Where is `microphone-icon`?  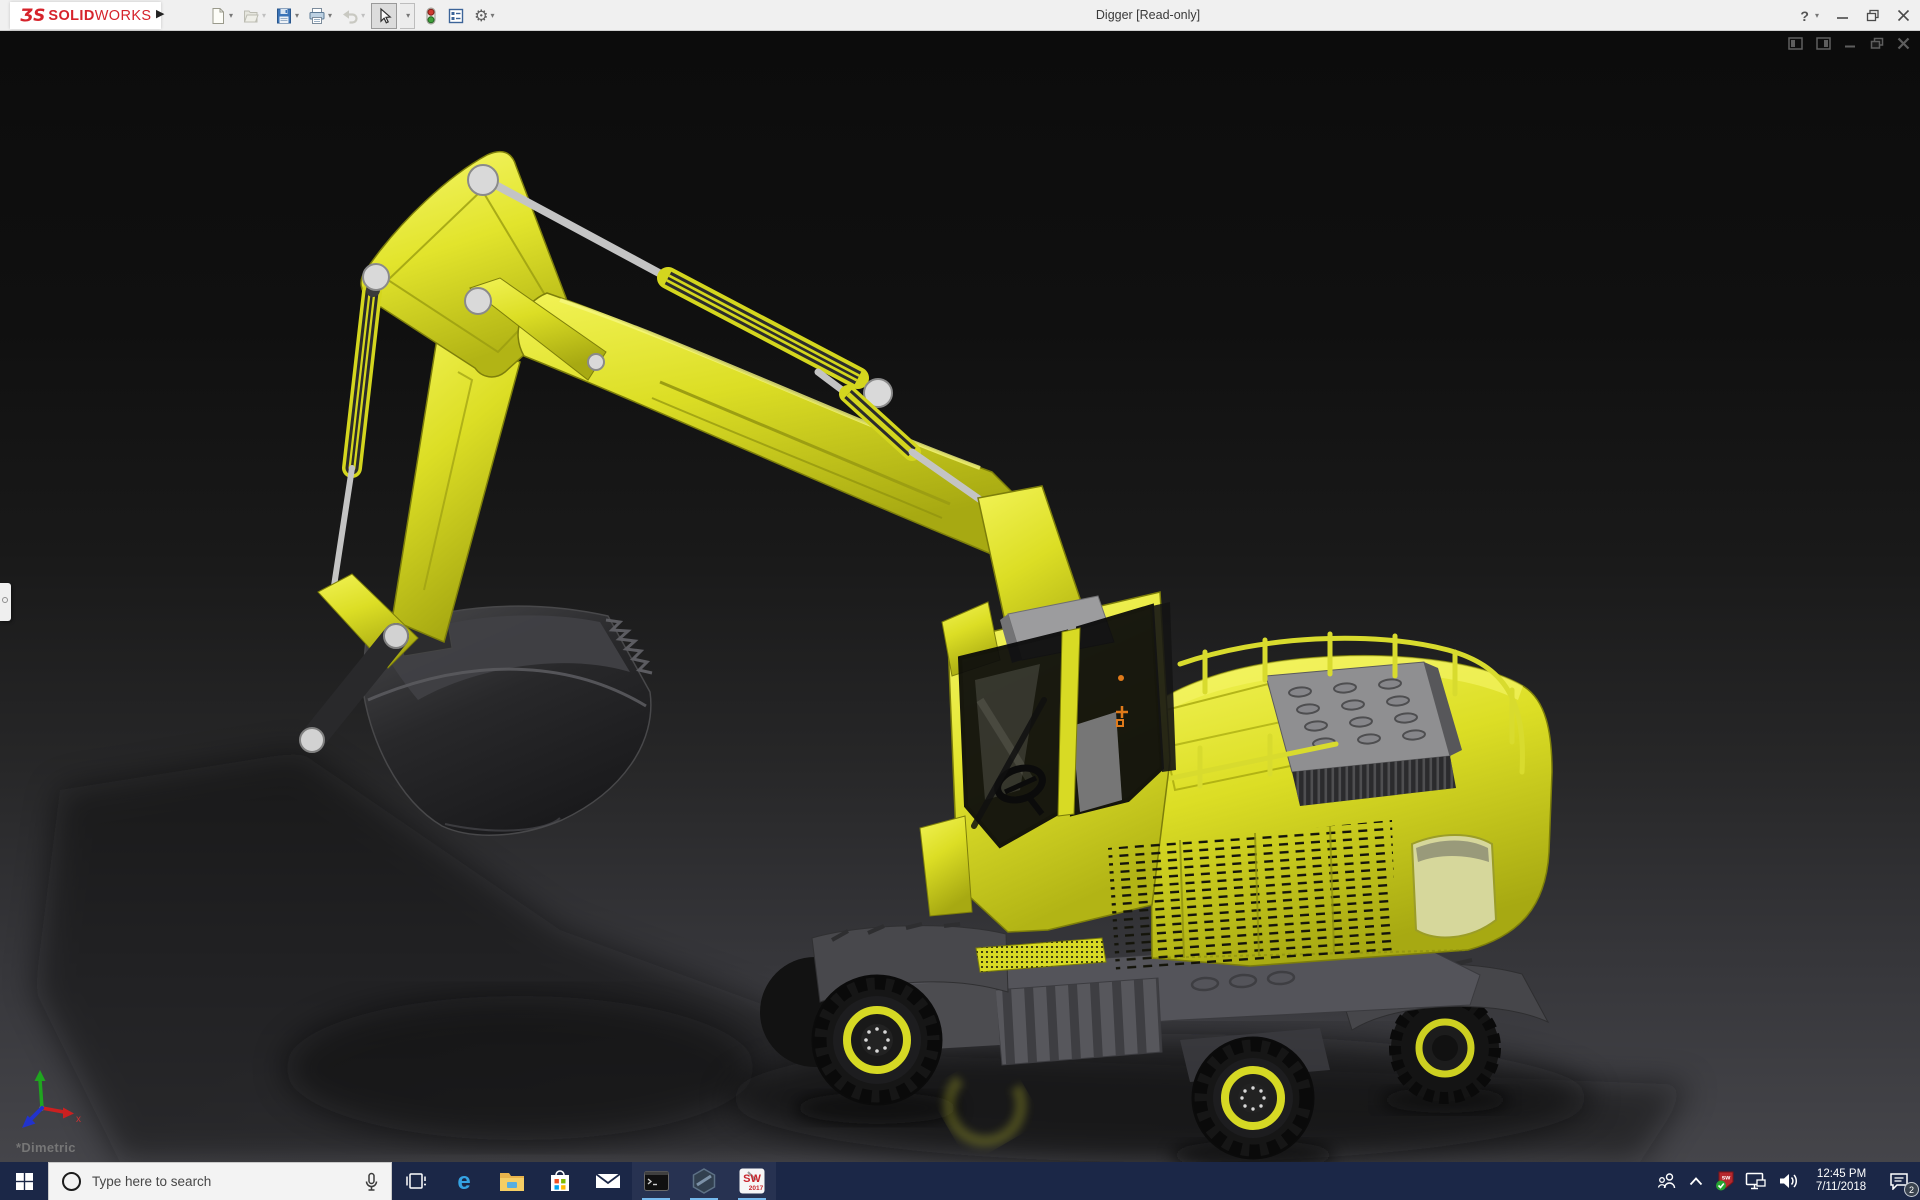 microphone-icon is located at coordinates (371, 1182).